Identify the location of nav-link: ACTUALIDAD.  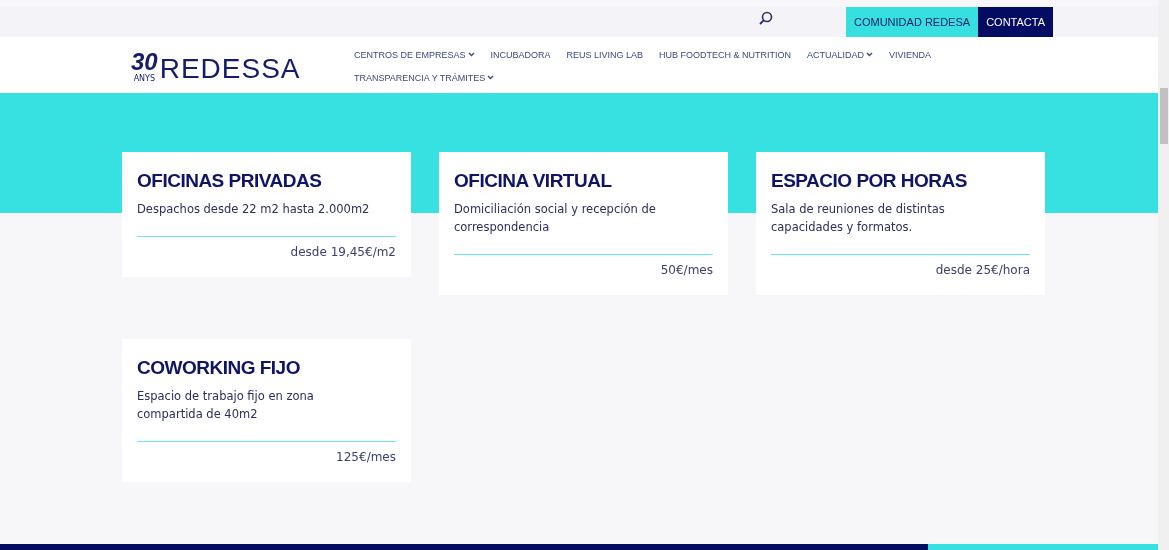
(840, 54).